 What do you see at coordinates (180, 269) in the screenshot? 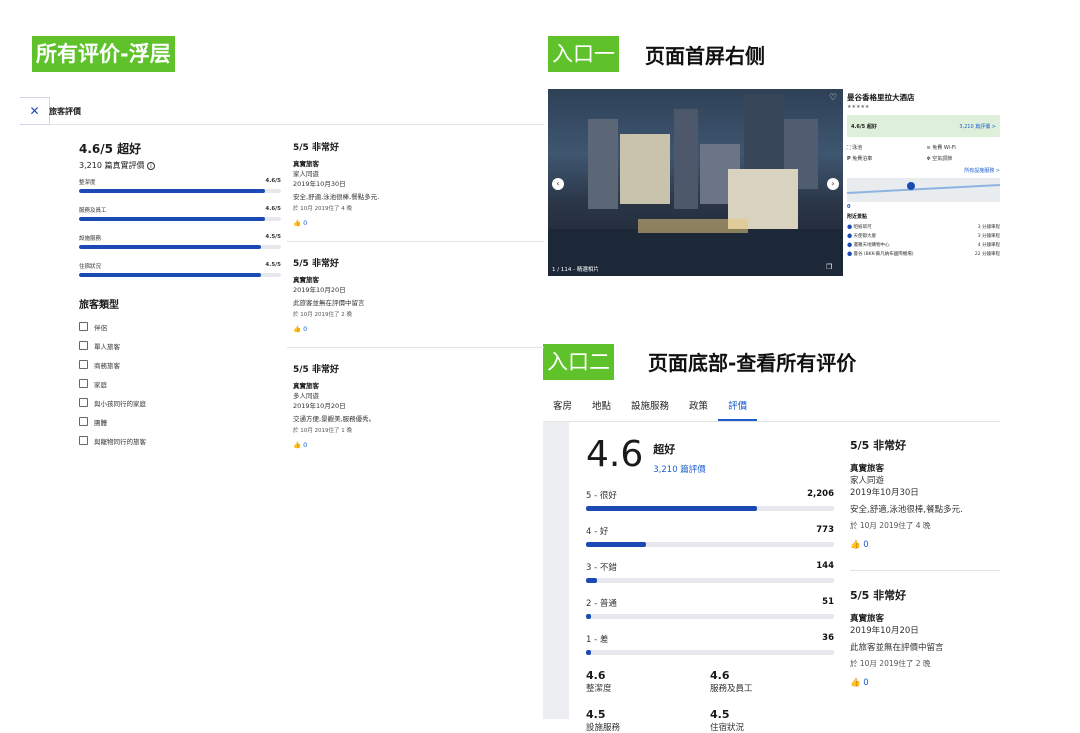
I see `rating-row: 住宿狀況 4.5/5` at bounding box center [180, 269].